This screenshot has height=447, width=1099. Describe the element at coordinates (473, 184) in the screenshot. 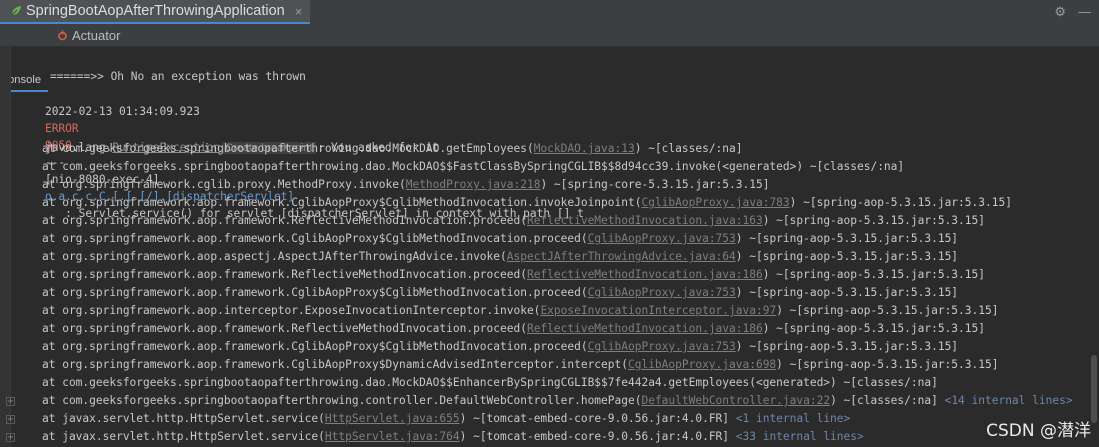

I see `source-link: MethodProxy.java:218` at that location.